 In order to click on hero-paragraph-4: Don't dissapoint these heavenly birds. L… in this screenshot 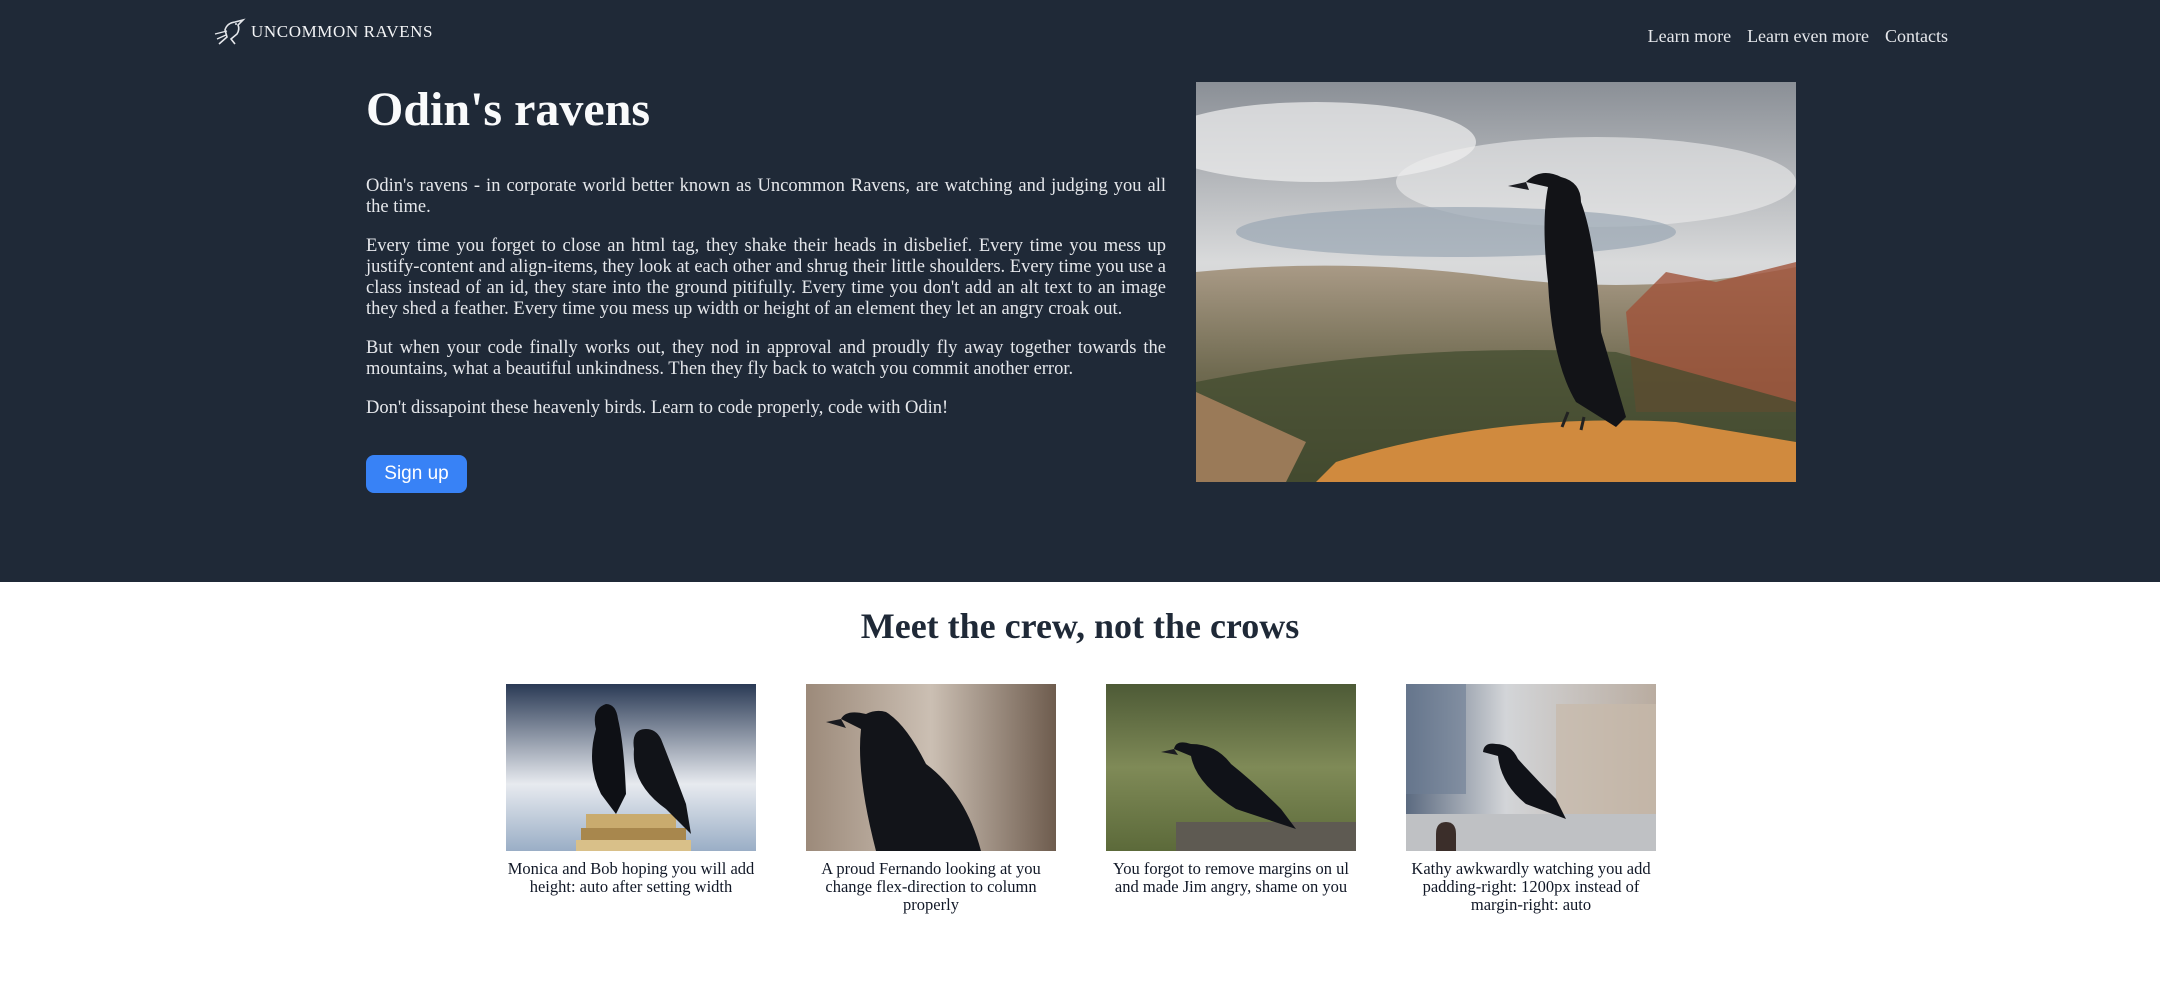, I will do `click(657, 408)`.